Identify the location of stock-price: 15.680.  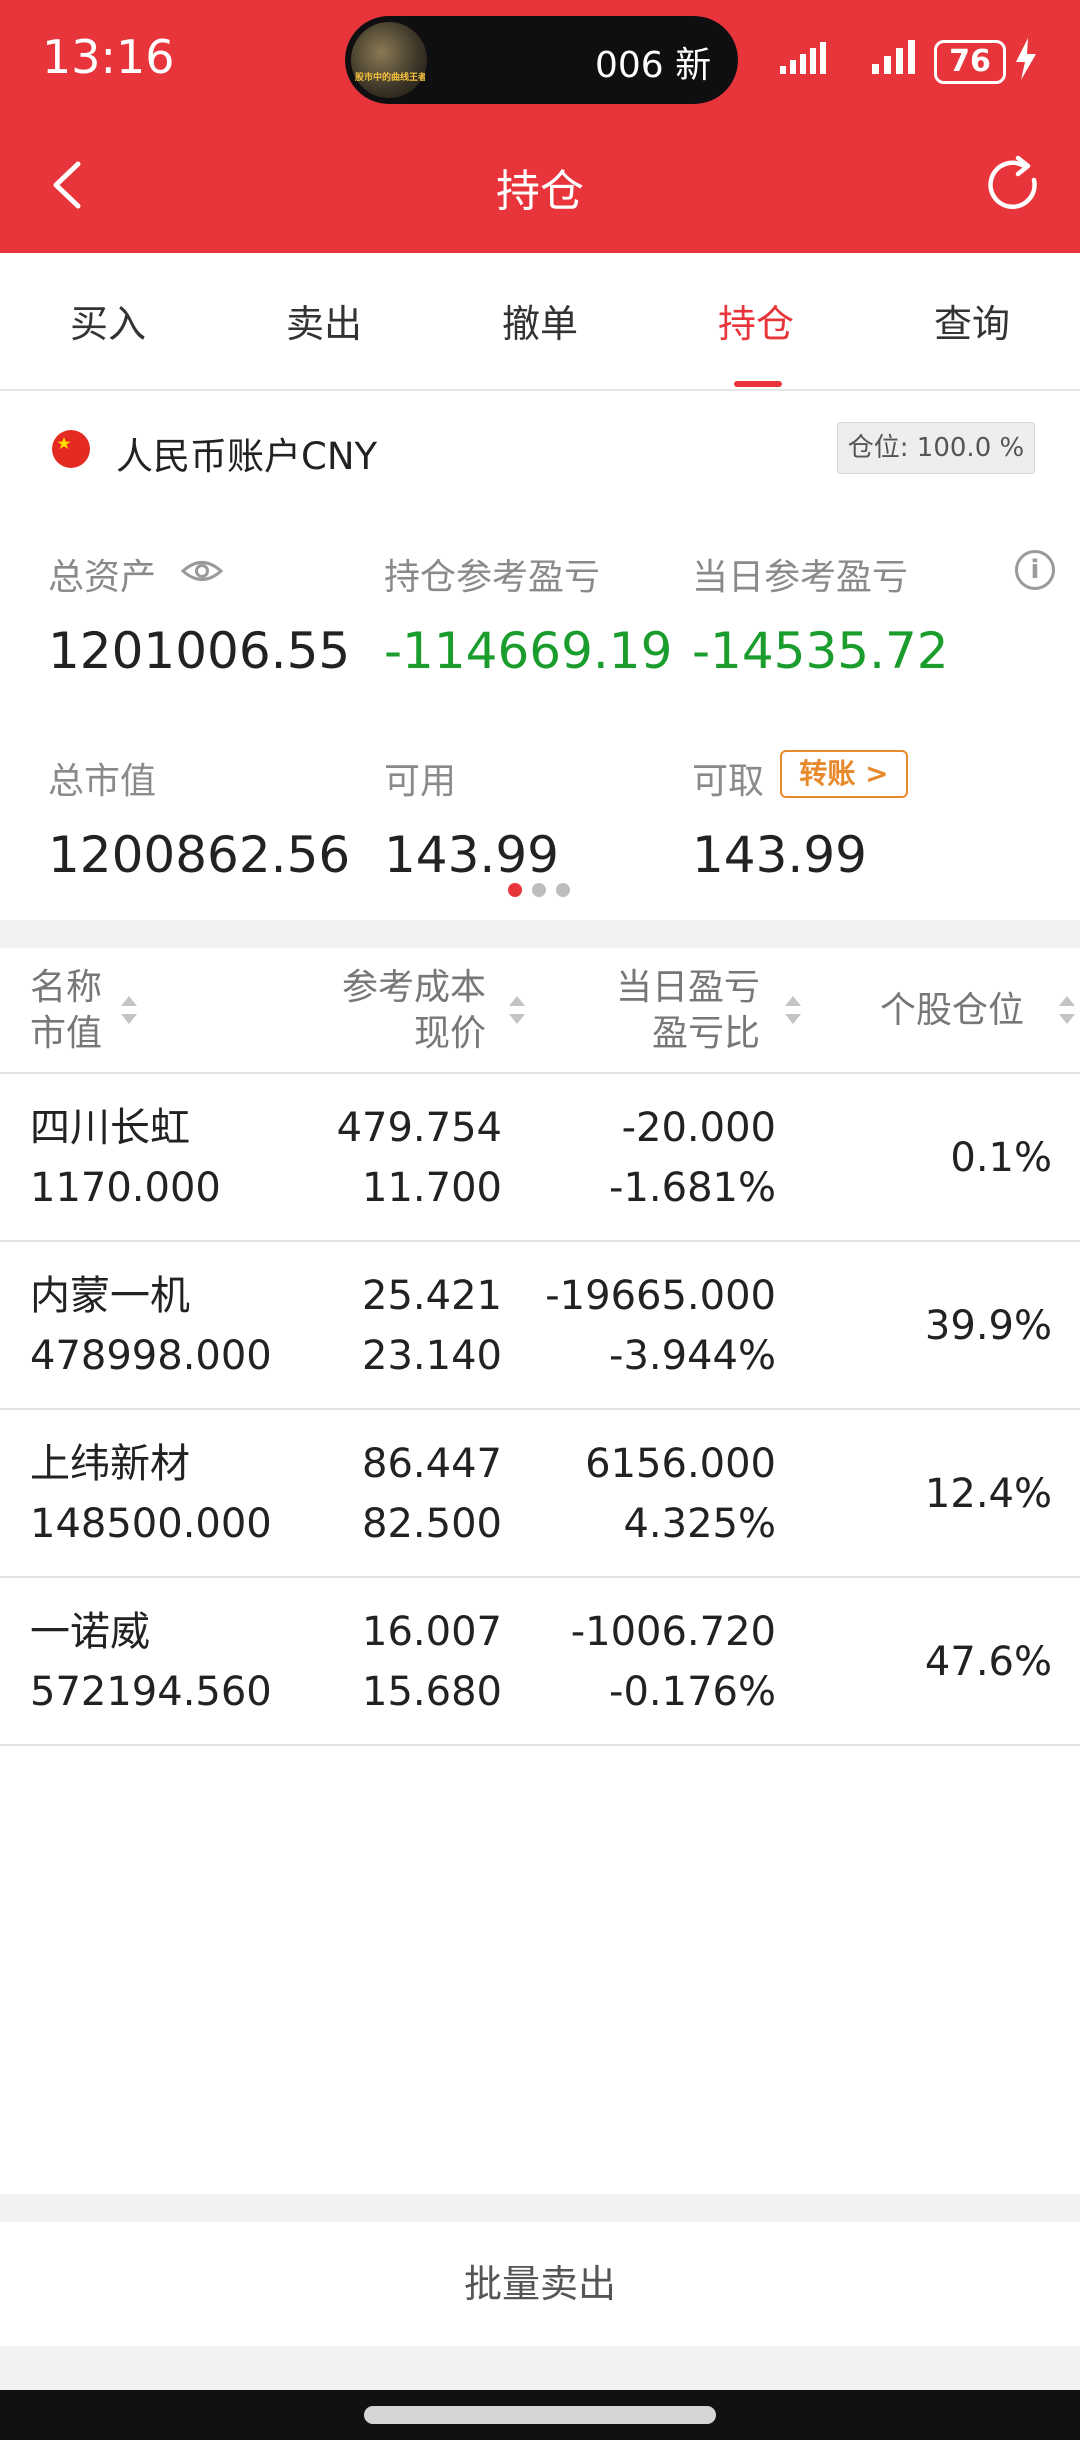
(432, 1692).